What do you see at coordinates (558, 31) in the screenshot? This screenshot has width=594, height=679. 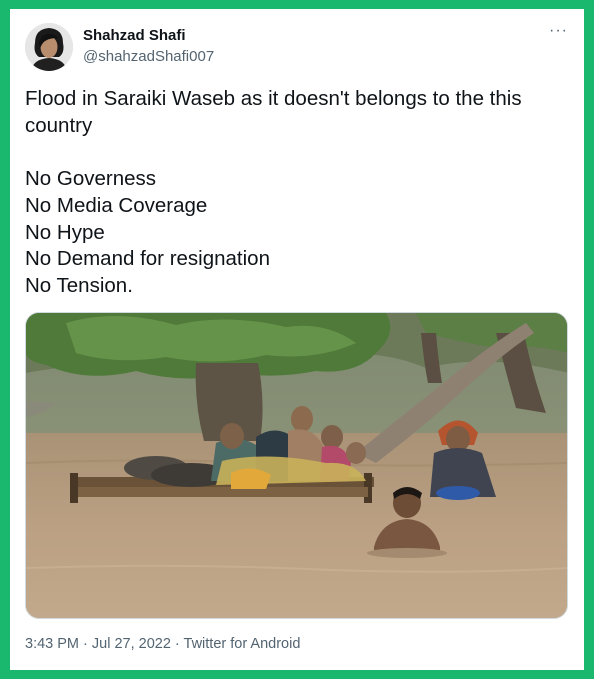 I see `more-options-icon: ···` at bounding box center [558, 31].